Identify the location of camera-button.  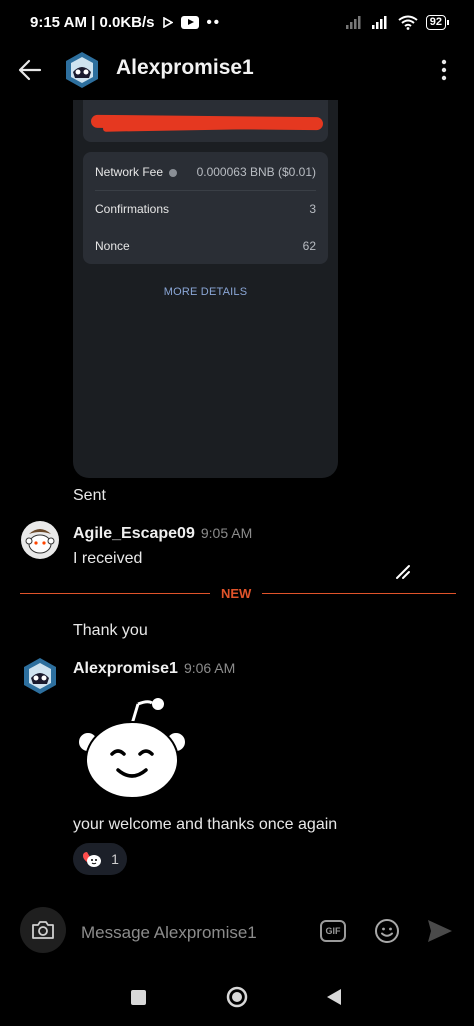
(43, 930).